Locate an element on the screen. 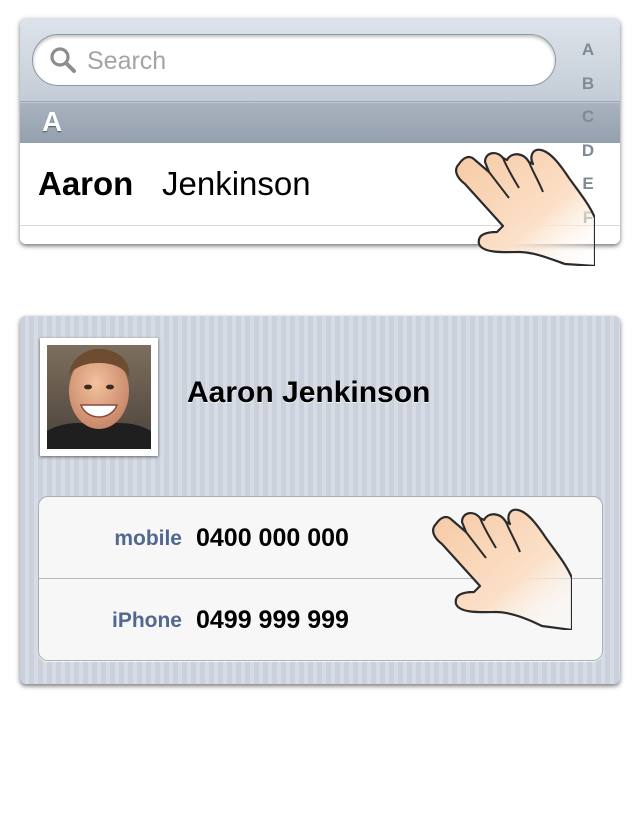 The height and width of the screenshot is (830, 640). search-placeholder: Search is located at coordinates (127, 61).